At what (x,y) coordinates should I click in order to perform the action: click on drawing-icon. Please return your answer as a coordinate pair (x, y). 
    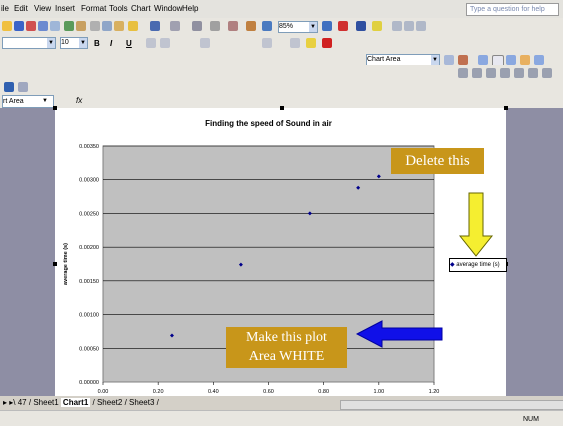
    Looking at the image, I should click on (267, 26).